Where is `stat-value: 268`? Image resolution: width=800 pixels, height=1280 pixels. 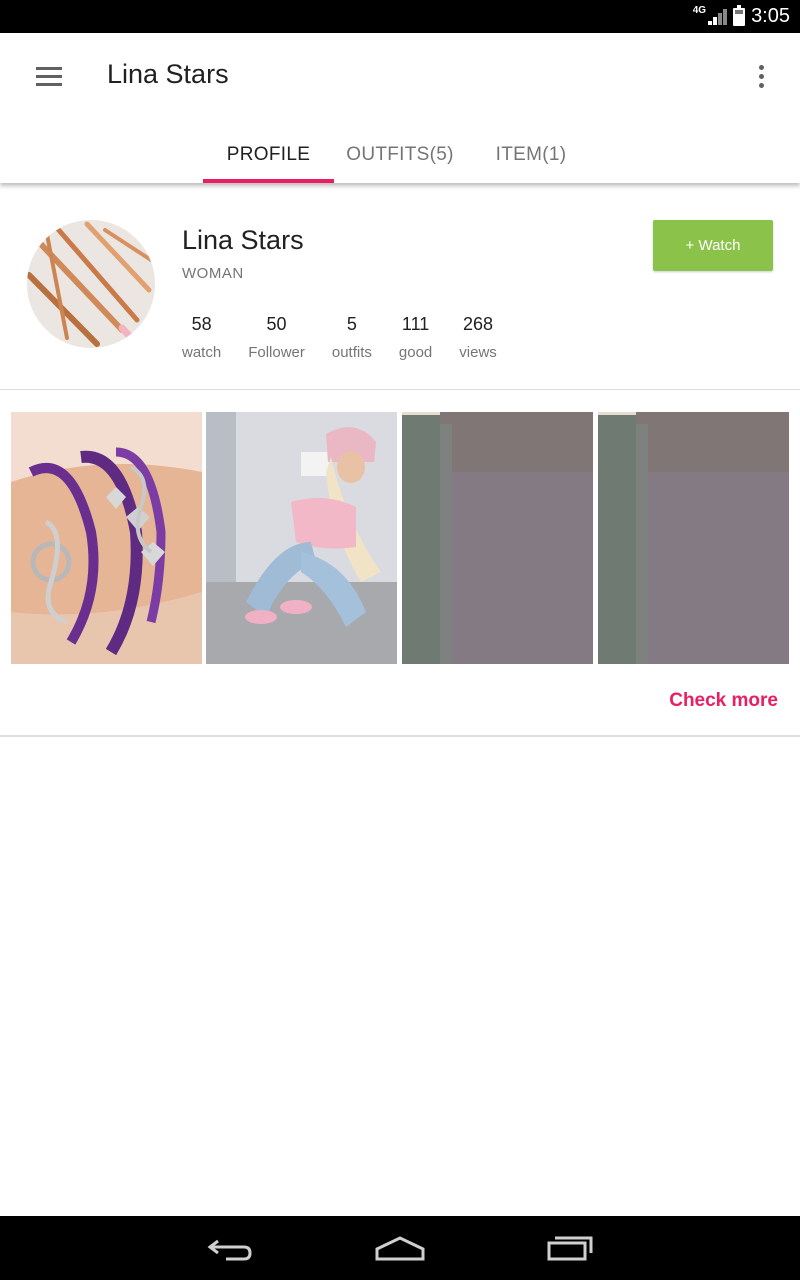
stat-value: 268 is located at coordinates (478, 324).